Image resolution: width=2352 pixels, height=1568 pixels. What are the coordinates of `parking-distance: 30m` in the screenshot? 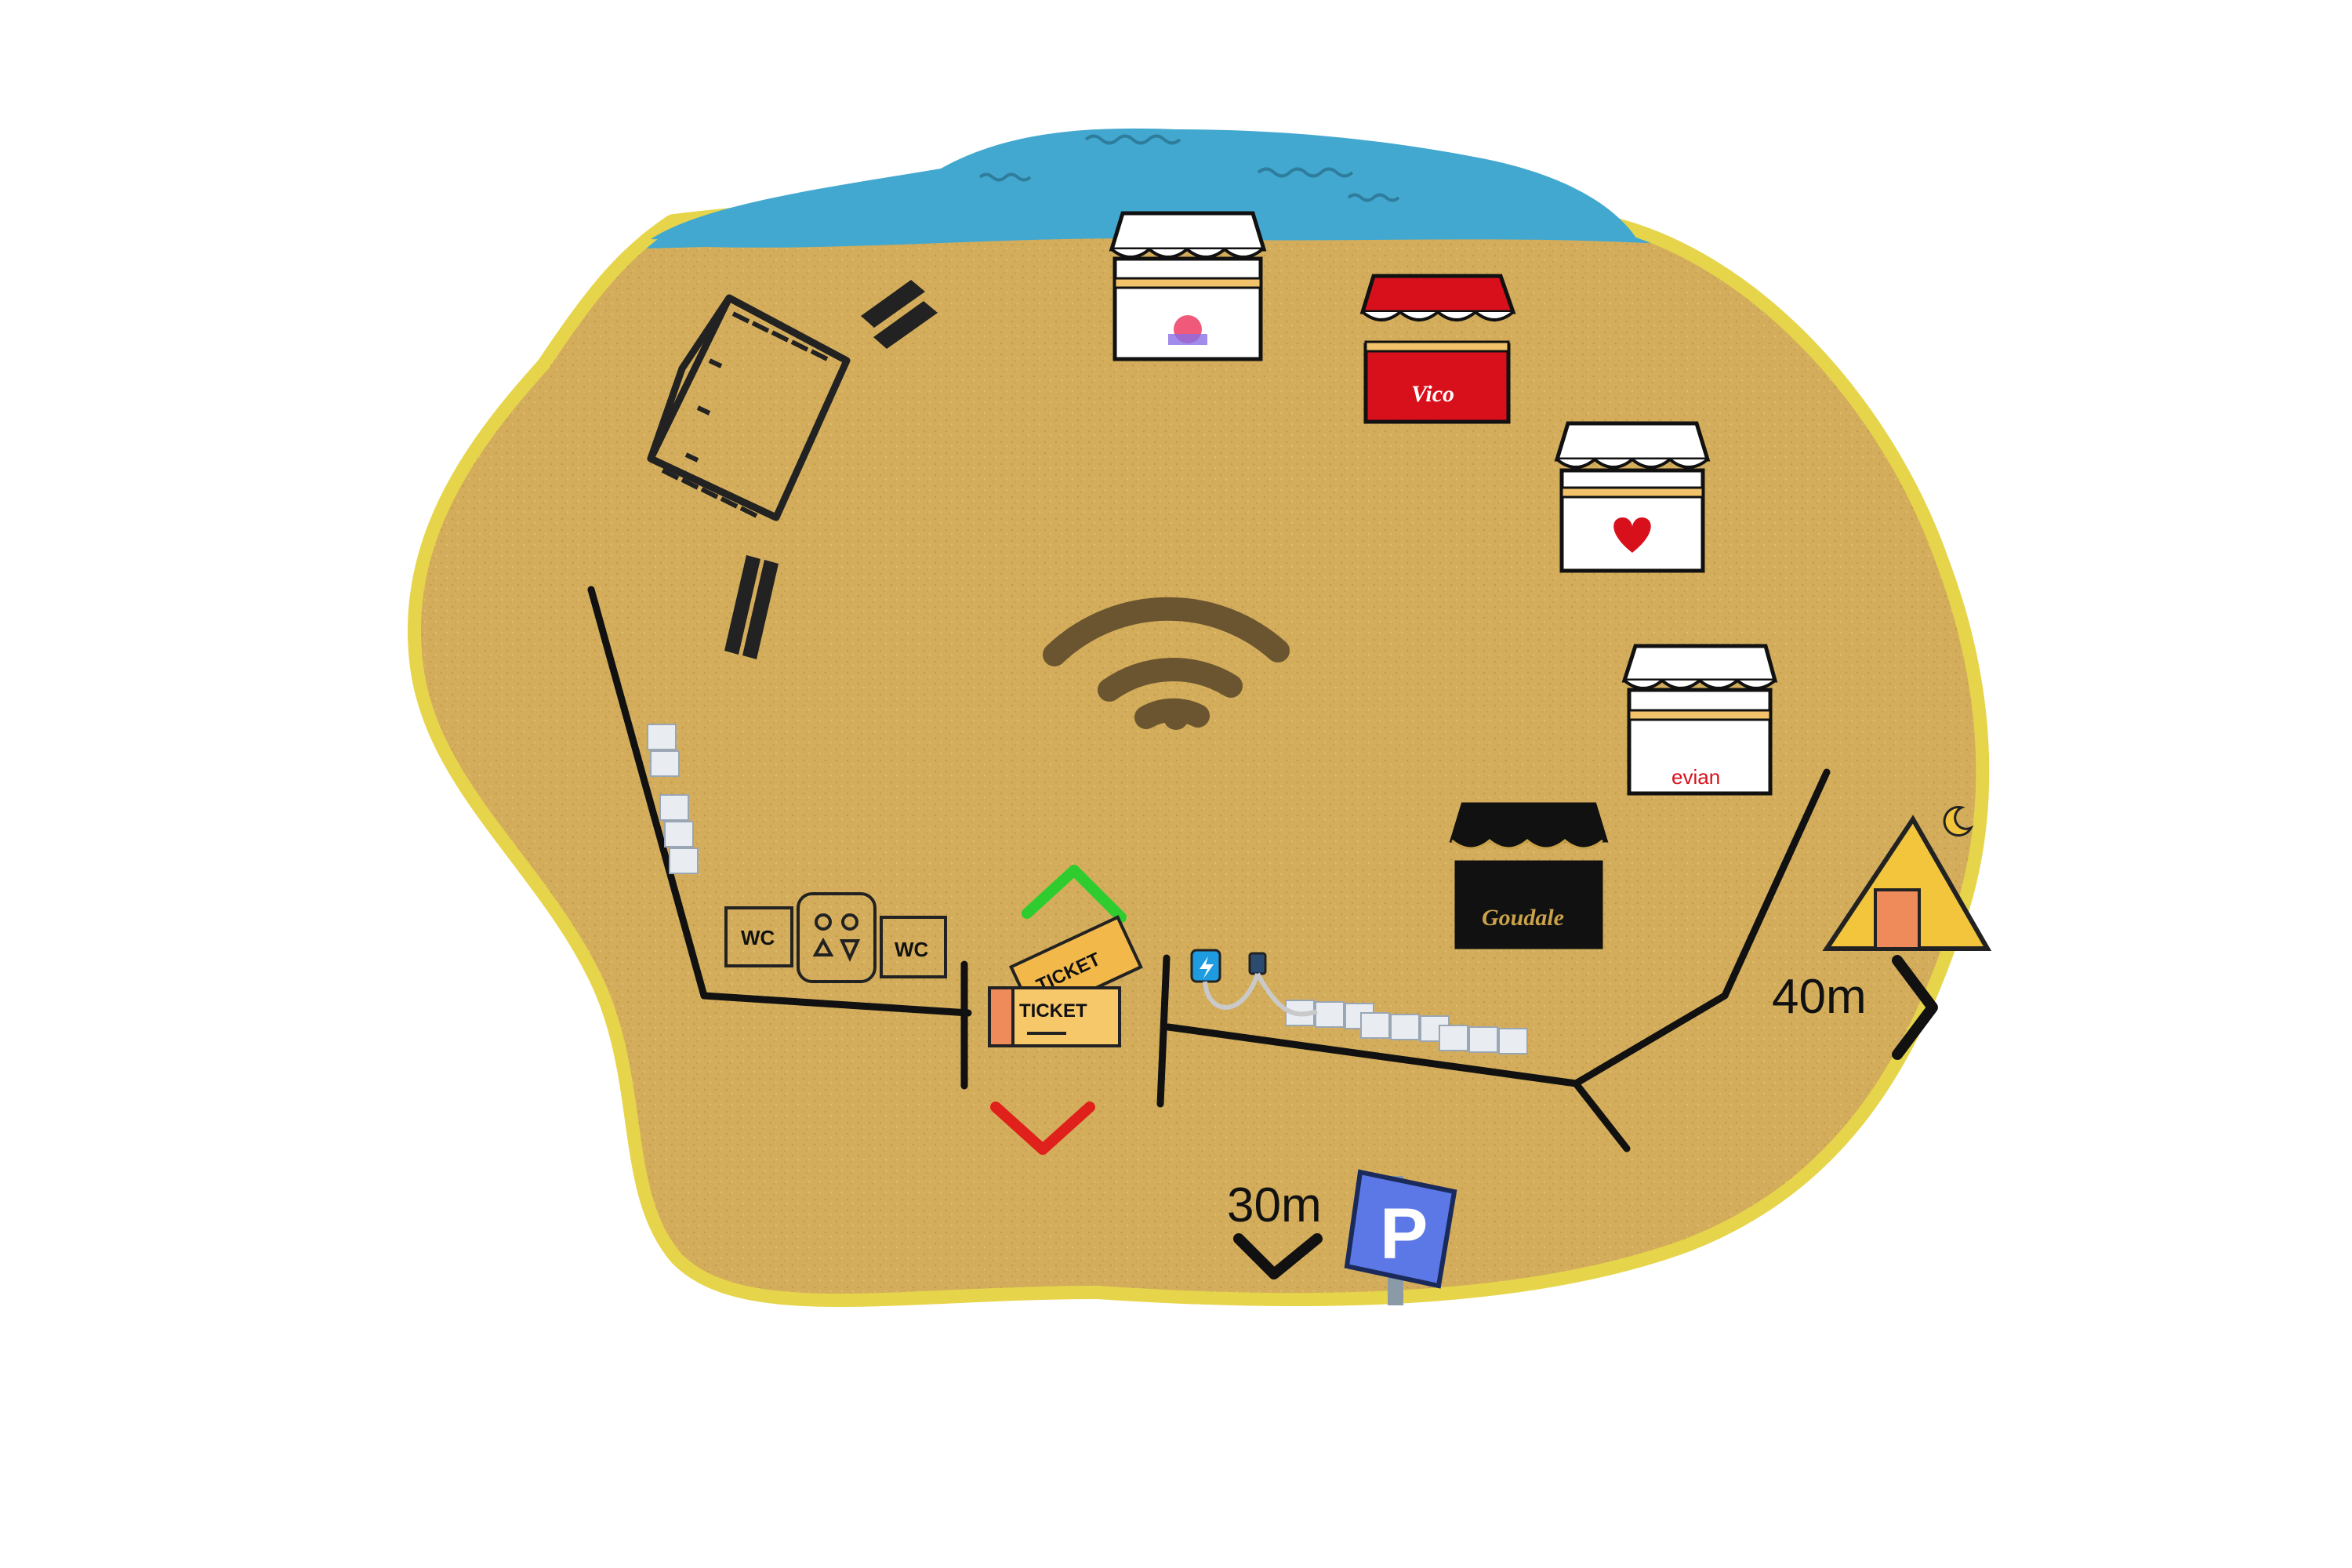 It's located at (1274, 1205).